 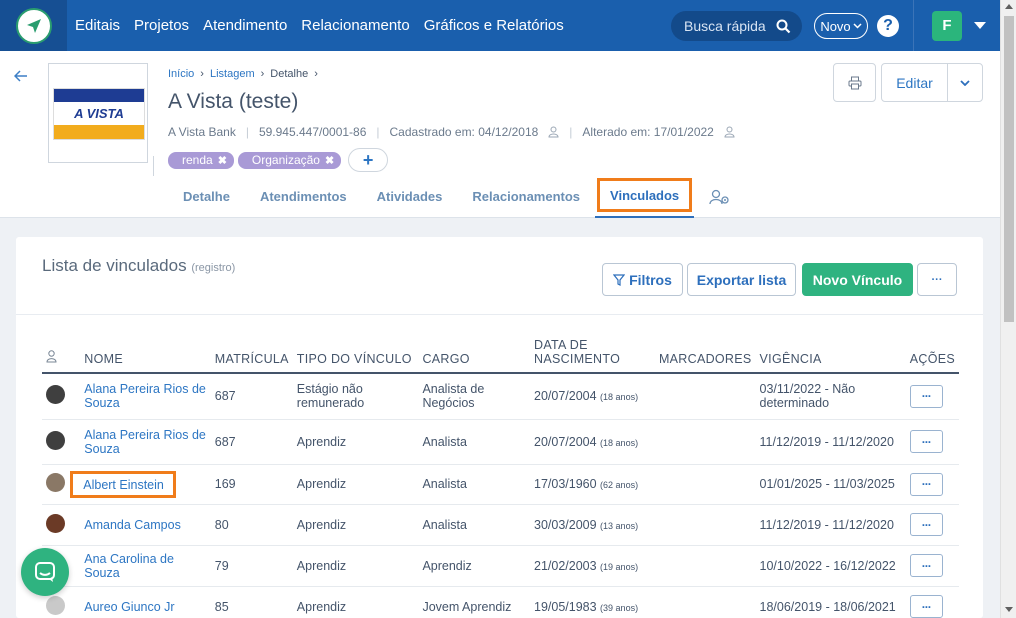 What do you see at coordinates (888, 26) in the screenshot?
I see `help-icon: ?` at bounding box center [888, 26].